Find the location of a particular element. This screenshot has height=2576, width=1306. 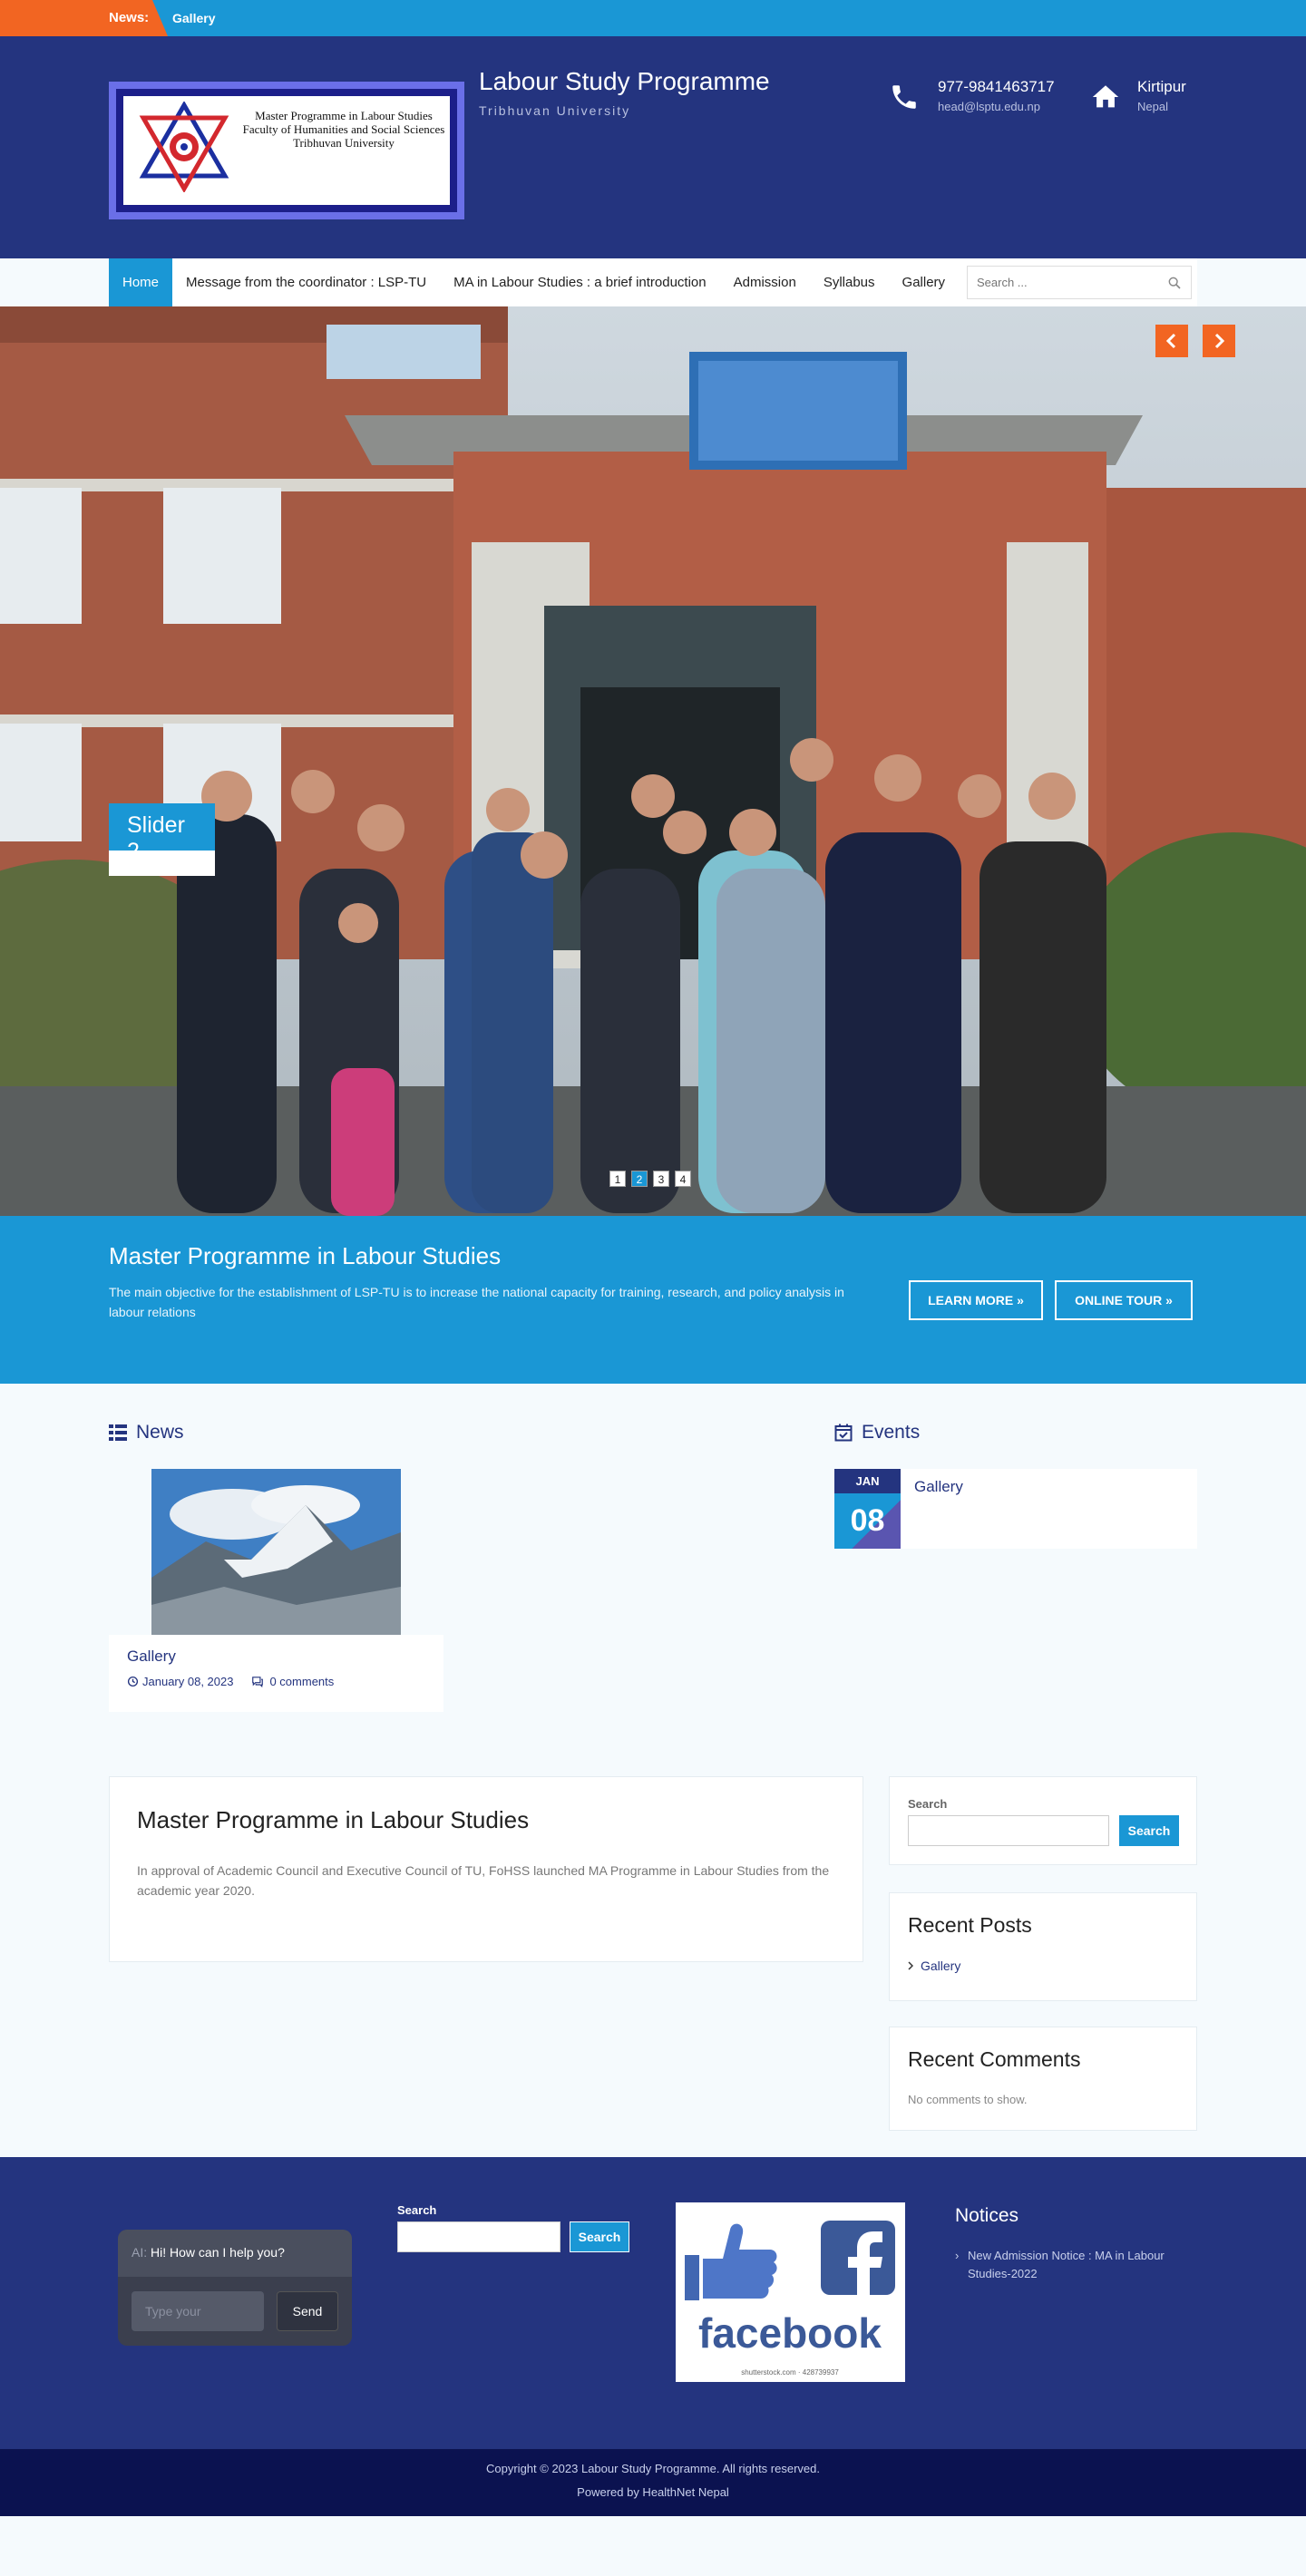

events-heading-text: Events is located at coordinates (891, 1432).